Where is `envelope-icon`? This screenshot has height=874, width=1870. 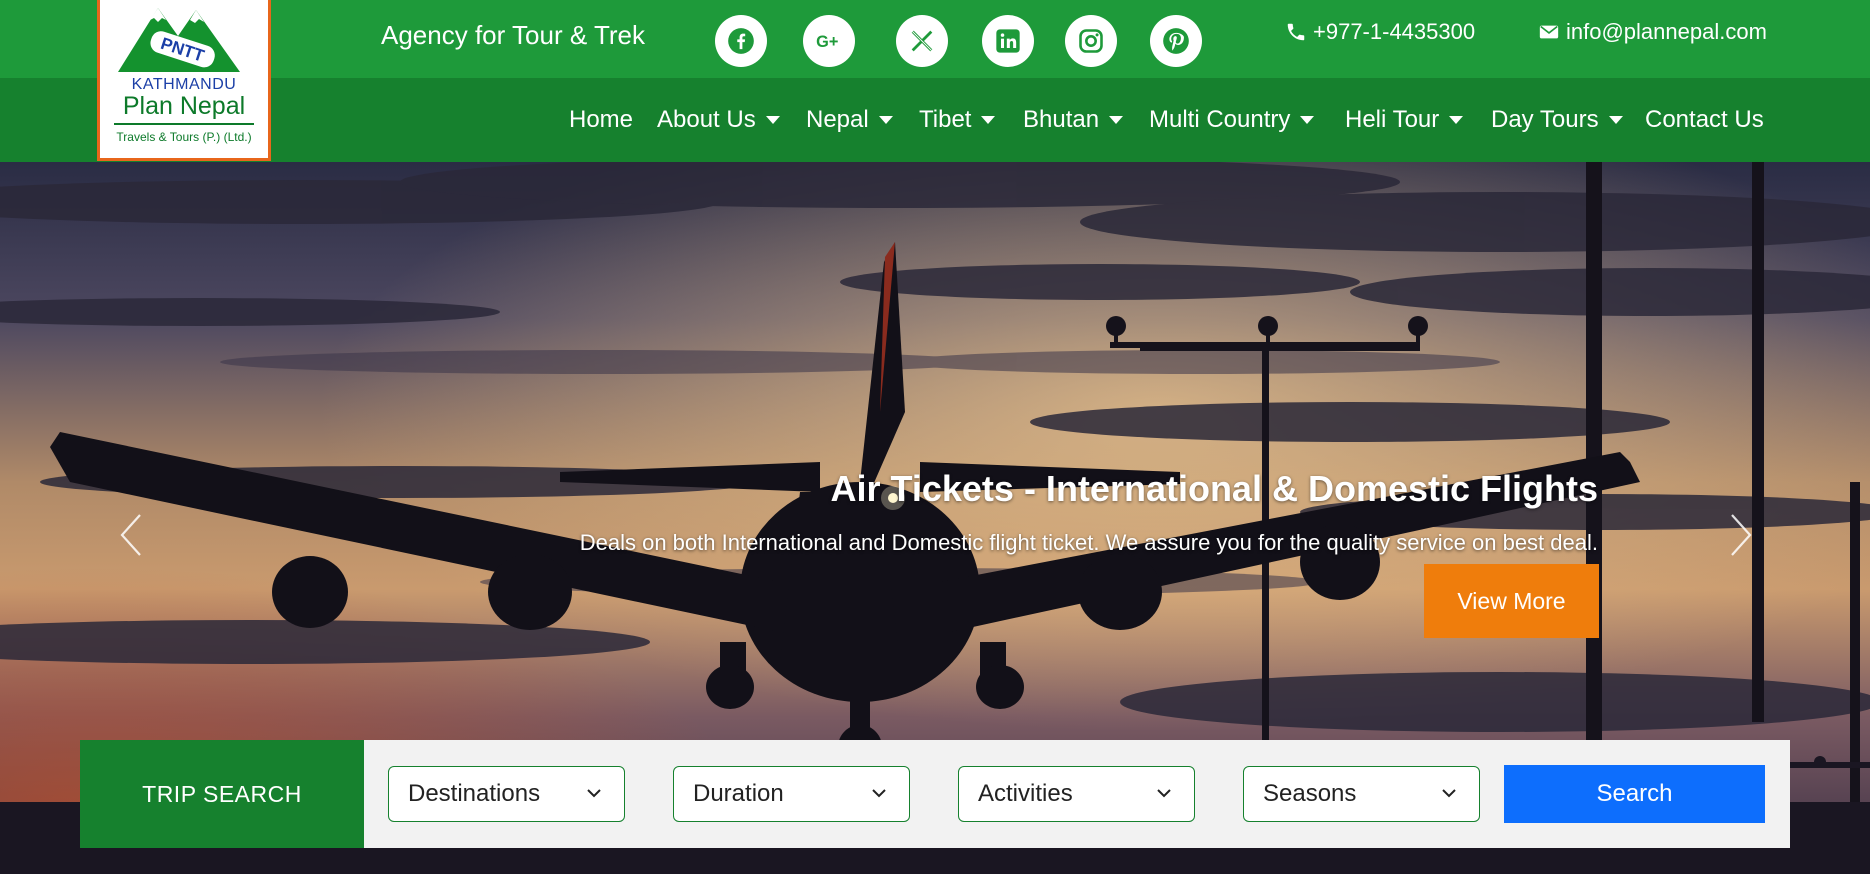 envelope-icon is located at coordinates (1549, 32).